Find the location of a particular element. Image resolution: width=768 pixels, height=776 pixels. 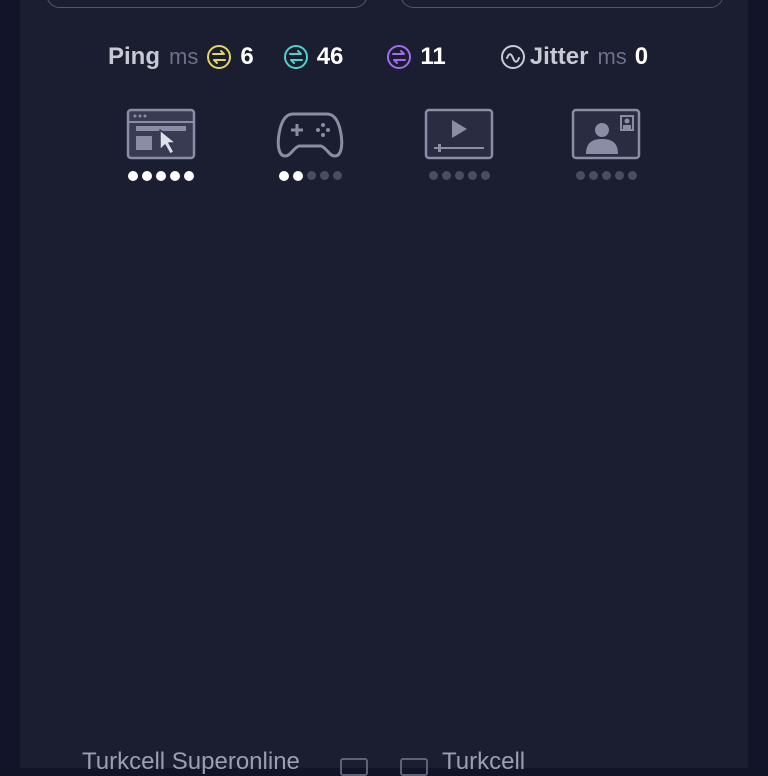

jitter-value: 0 is located at coordinates (641, 56).